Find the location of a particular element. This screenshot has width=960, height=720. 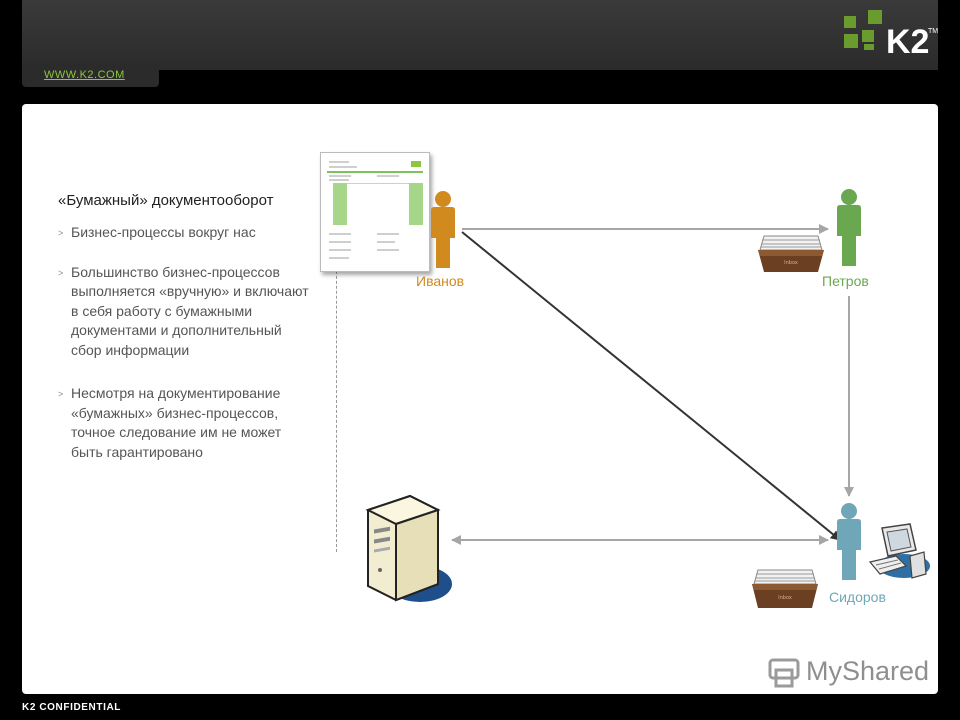

person-ivanov-icon is located at coordinates (443, 229).